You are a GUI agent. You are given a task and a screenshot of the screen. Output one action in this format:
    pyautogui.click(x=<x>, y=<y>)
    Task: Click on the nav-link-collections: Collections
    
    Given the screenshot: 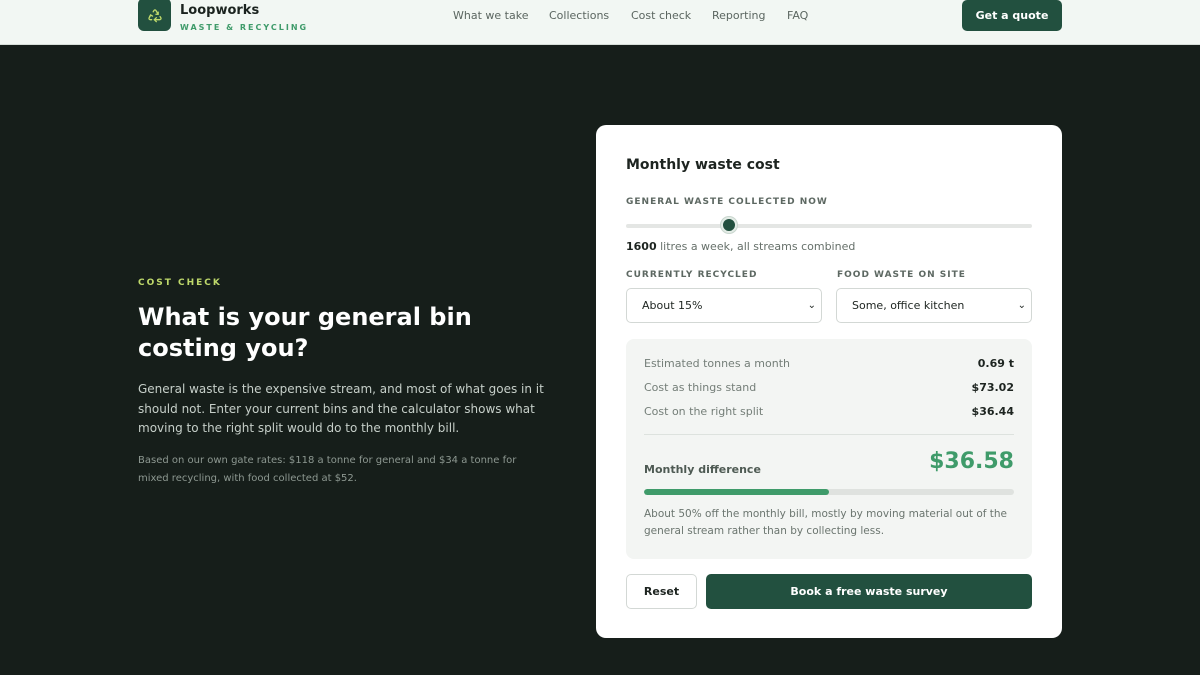 What is the action you would take?
    pyautogui.click(x=579, y=15)
    